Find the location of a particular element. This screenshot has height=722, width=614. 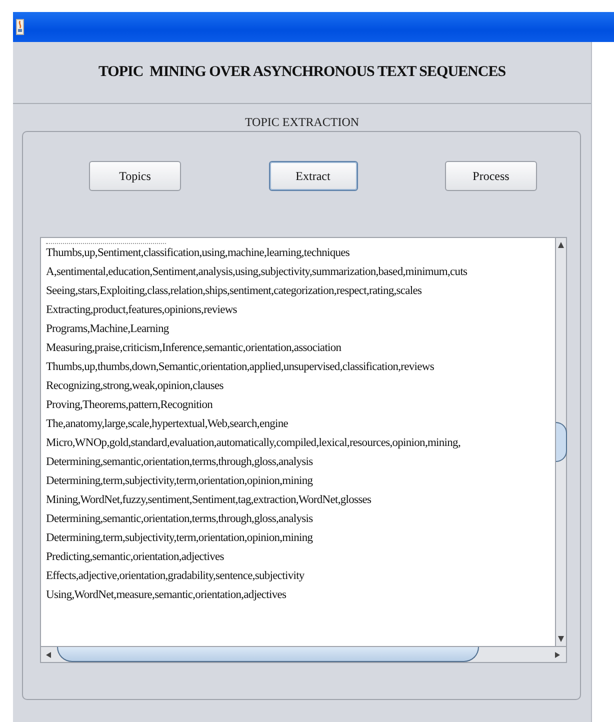

result-row-text: Programs,Machine,Learning is located at coordinates (108, 329).